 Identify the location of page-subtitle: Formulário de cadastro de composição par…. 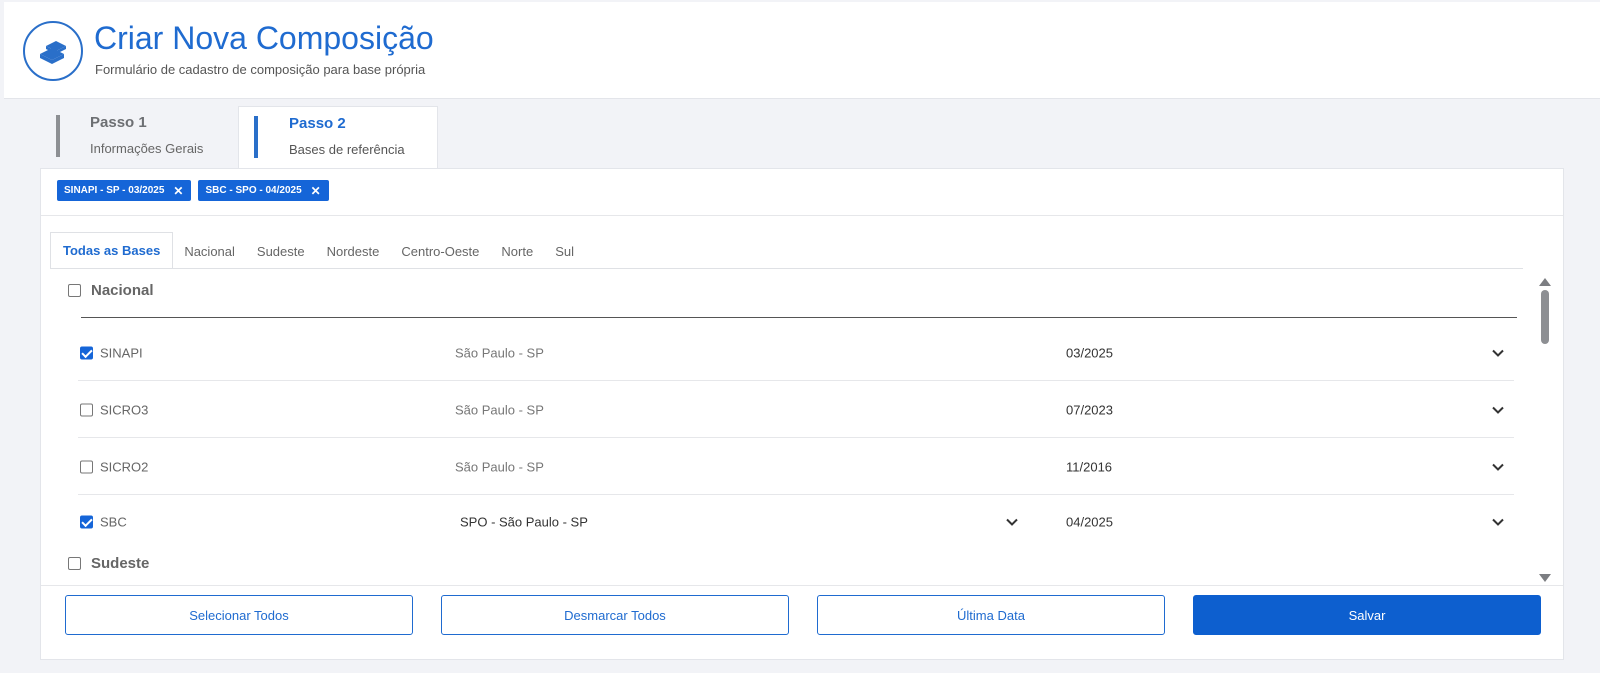
(260, 69).